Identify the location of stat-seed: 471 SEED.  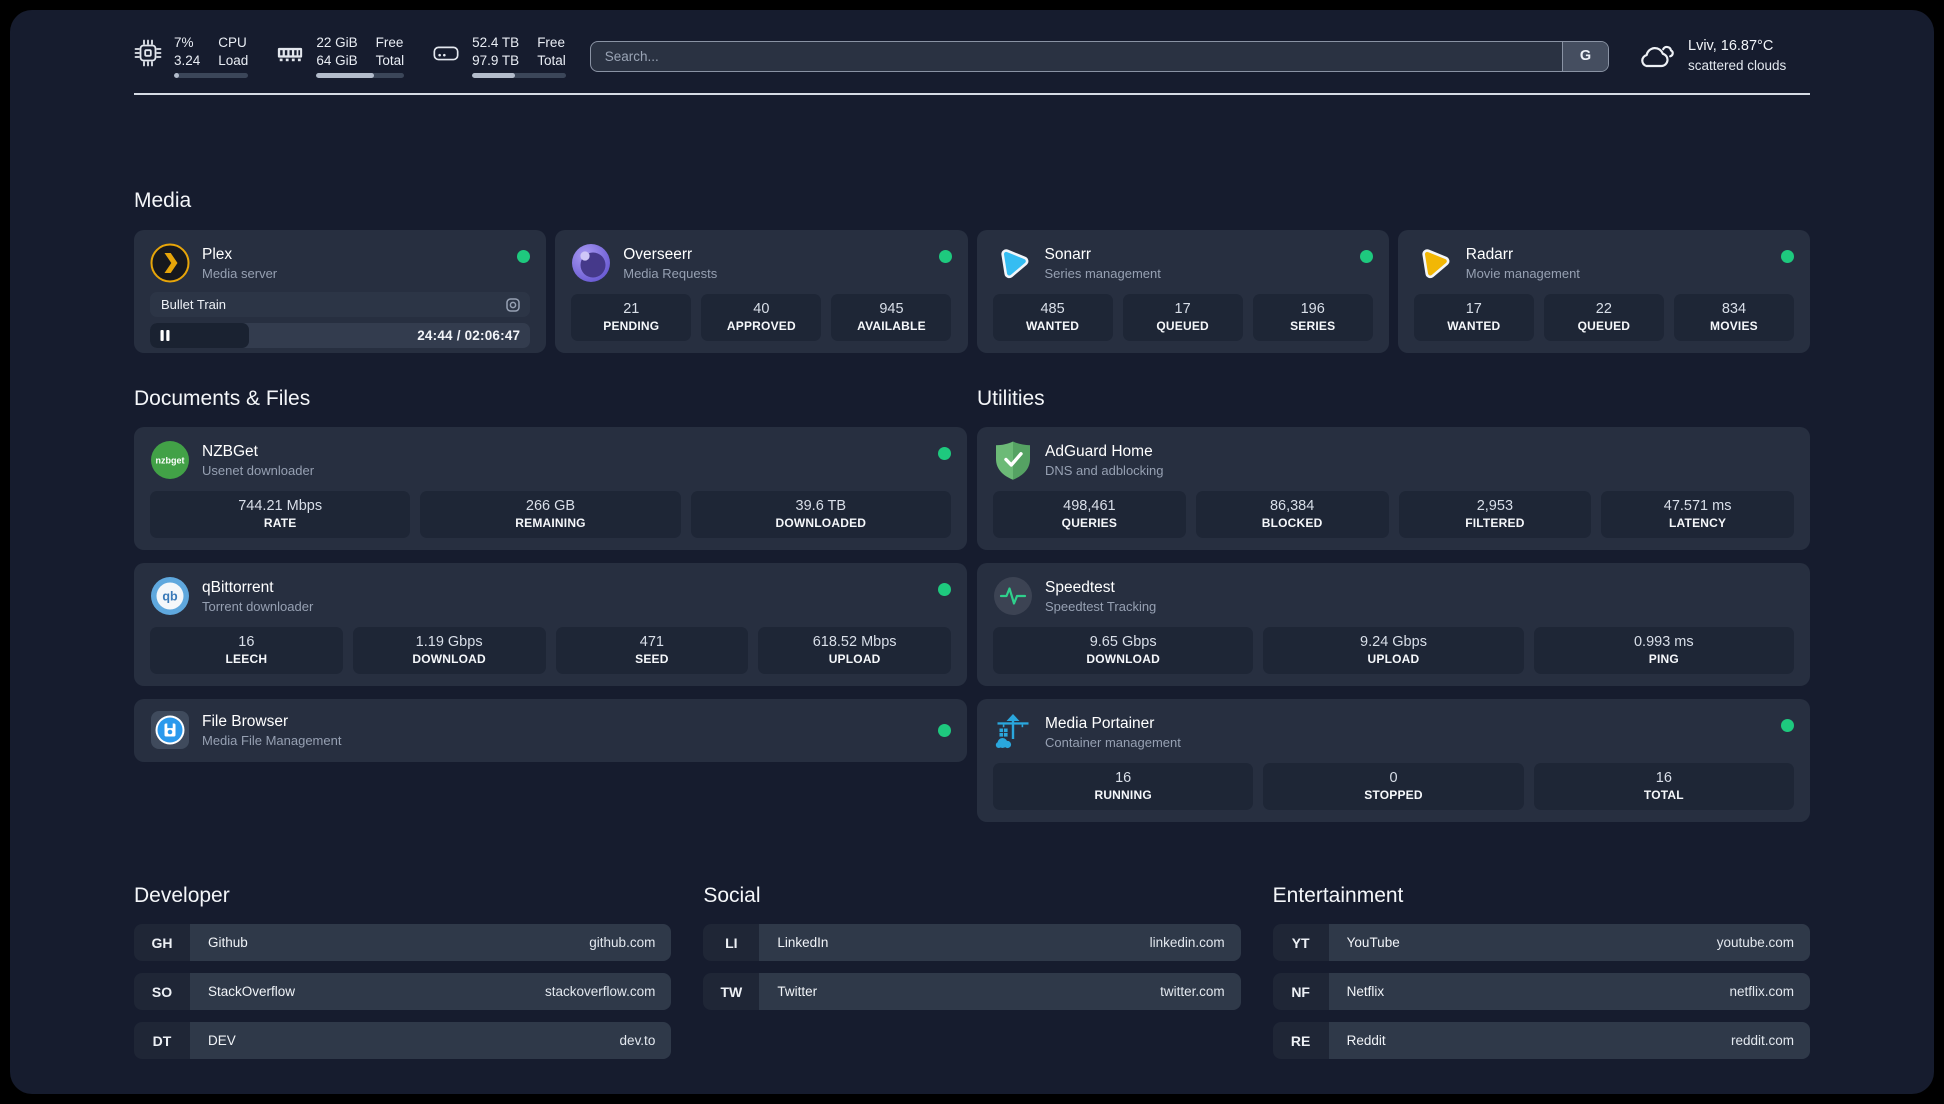
(652, 650).